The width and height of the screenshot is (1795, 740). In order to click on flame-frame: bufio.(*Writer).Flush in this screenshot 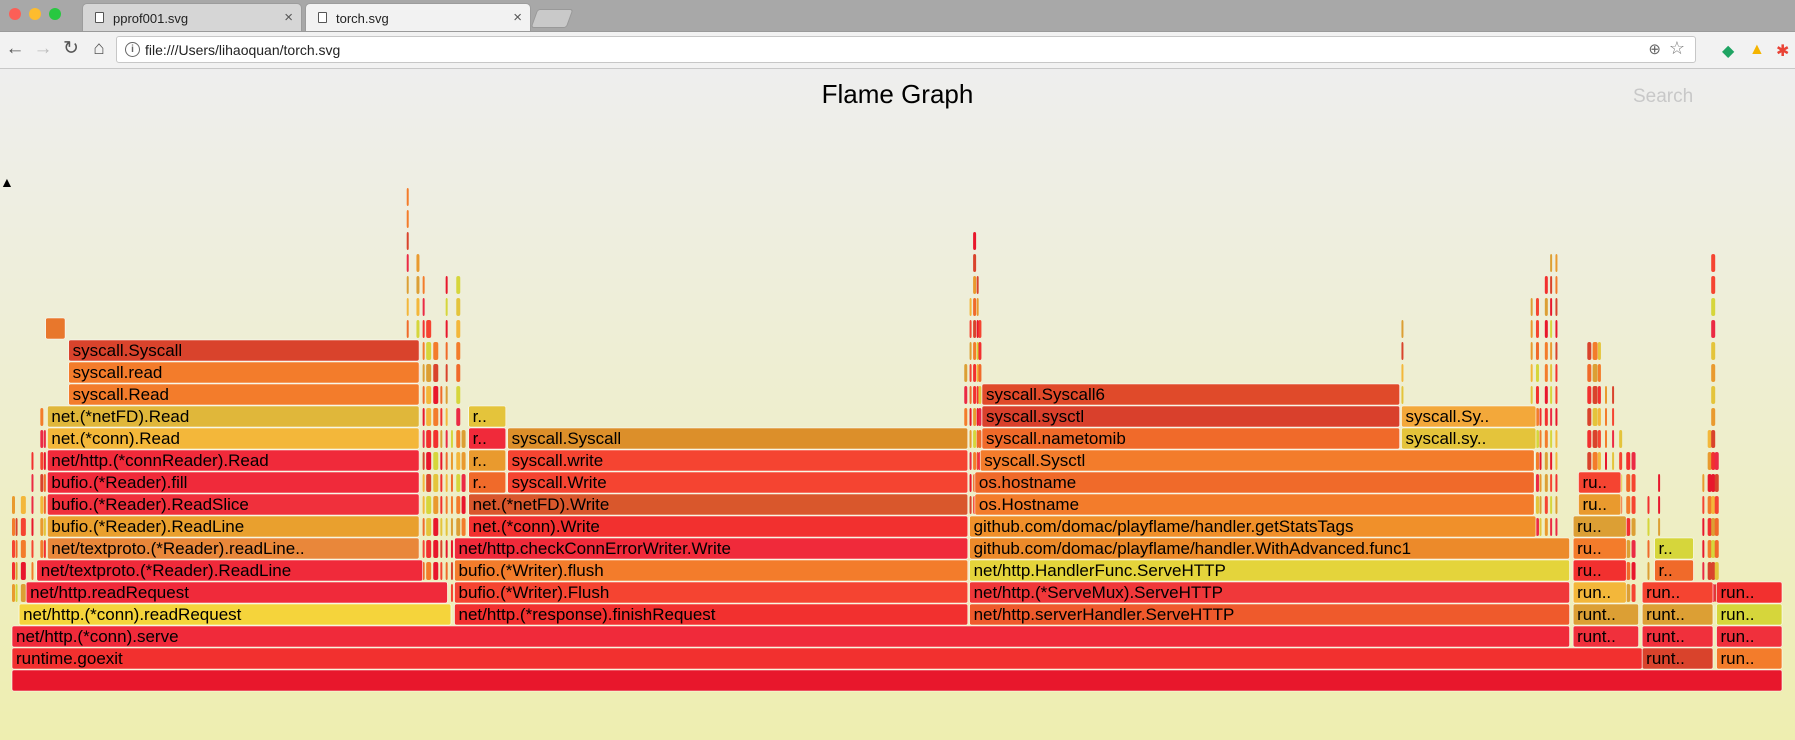, I will do `click(711, 592)`.